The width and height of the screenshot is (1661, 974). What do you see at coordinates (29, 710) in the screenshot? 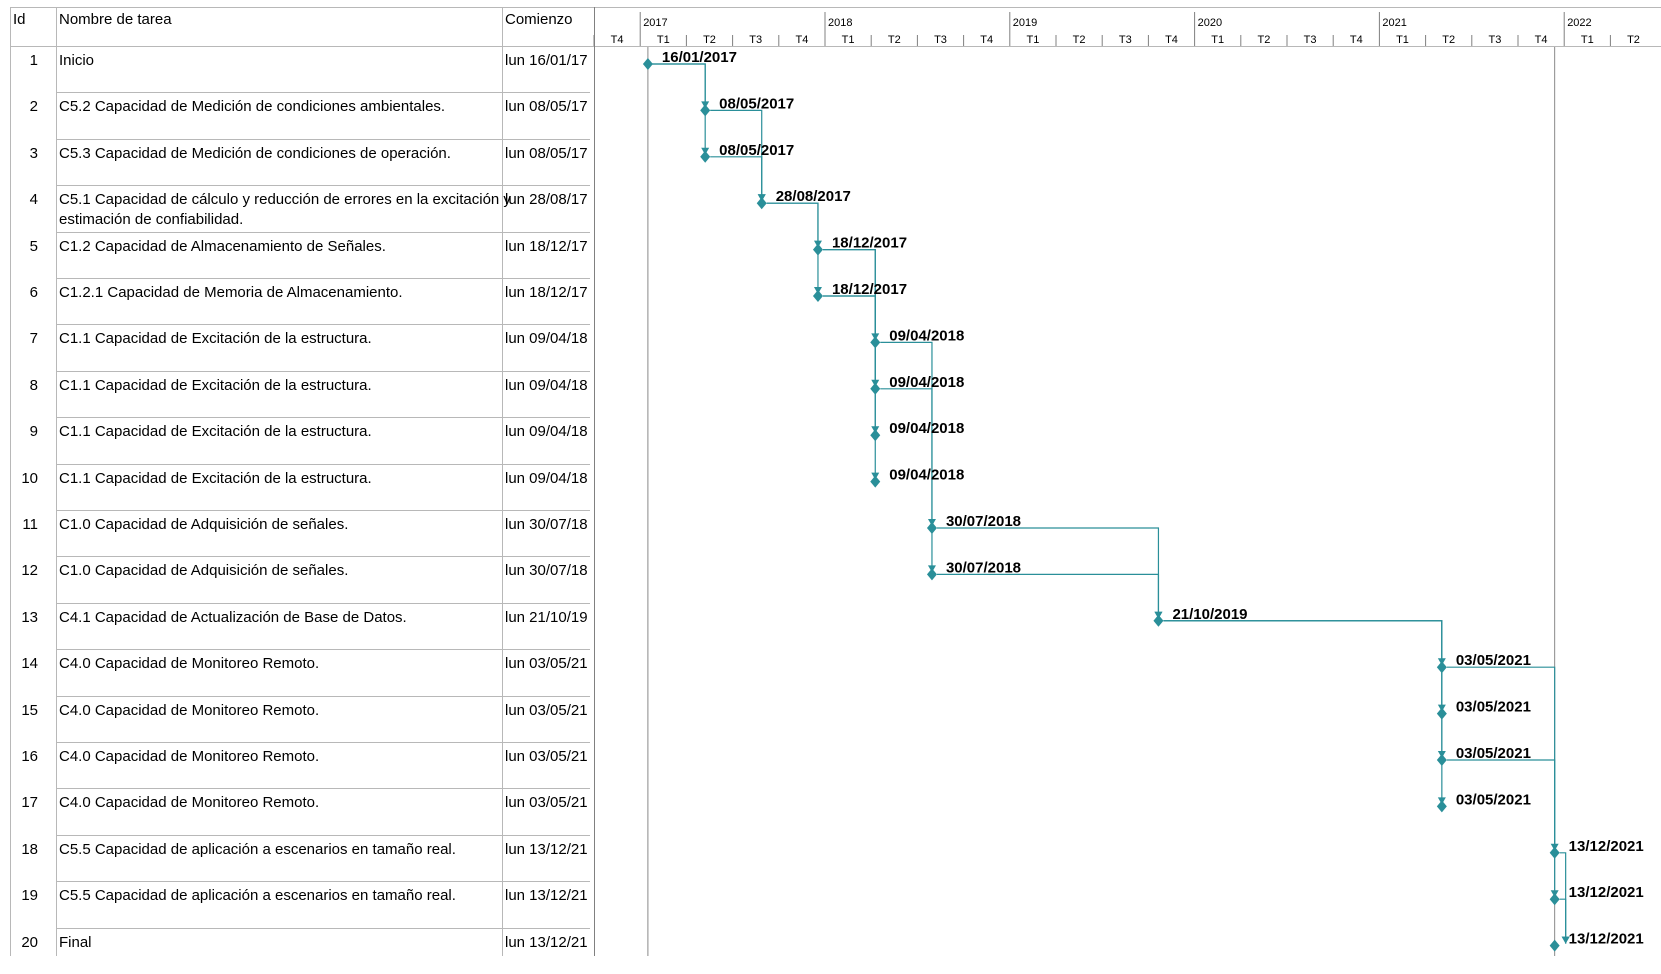
I see `task-id: 15` at bounding box center [29, 710].